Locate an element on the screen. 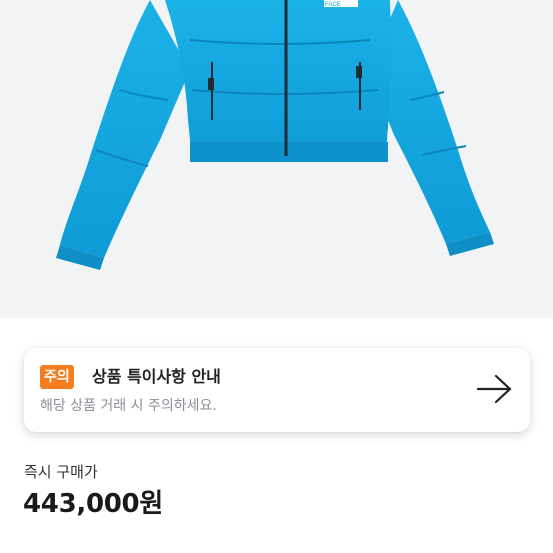 The width and height of the screenshot is (553, 553). product-notice-card: 주의 상품 특이사항 안내 해당 상품 거래 시 주의하세요. is located at coordinates (277, 390).